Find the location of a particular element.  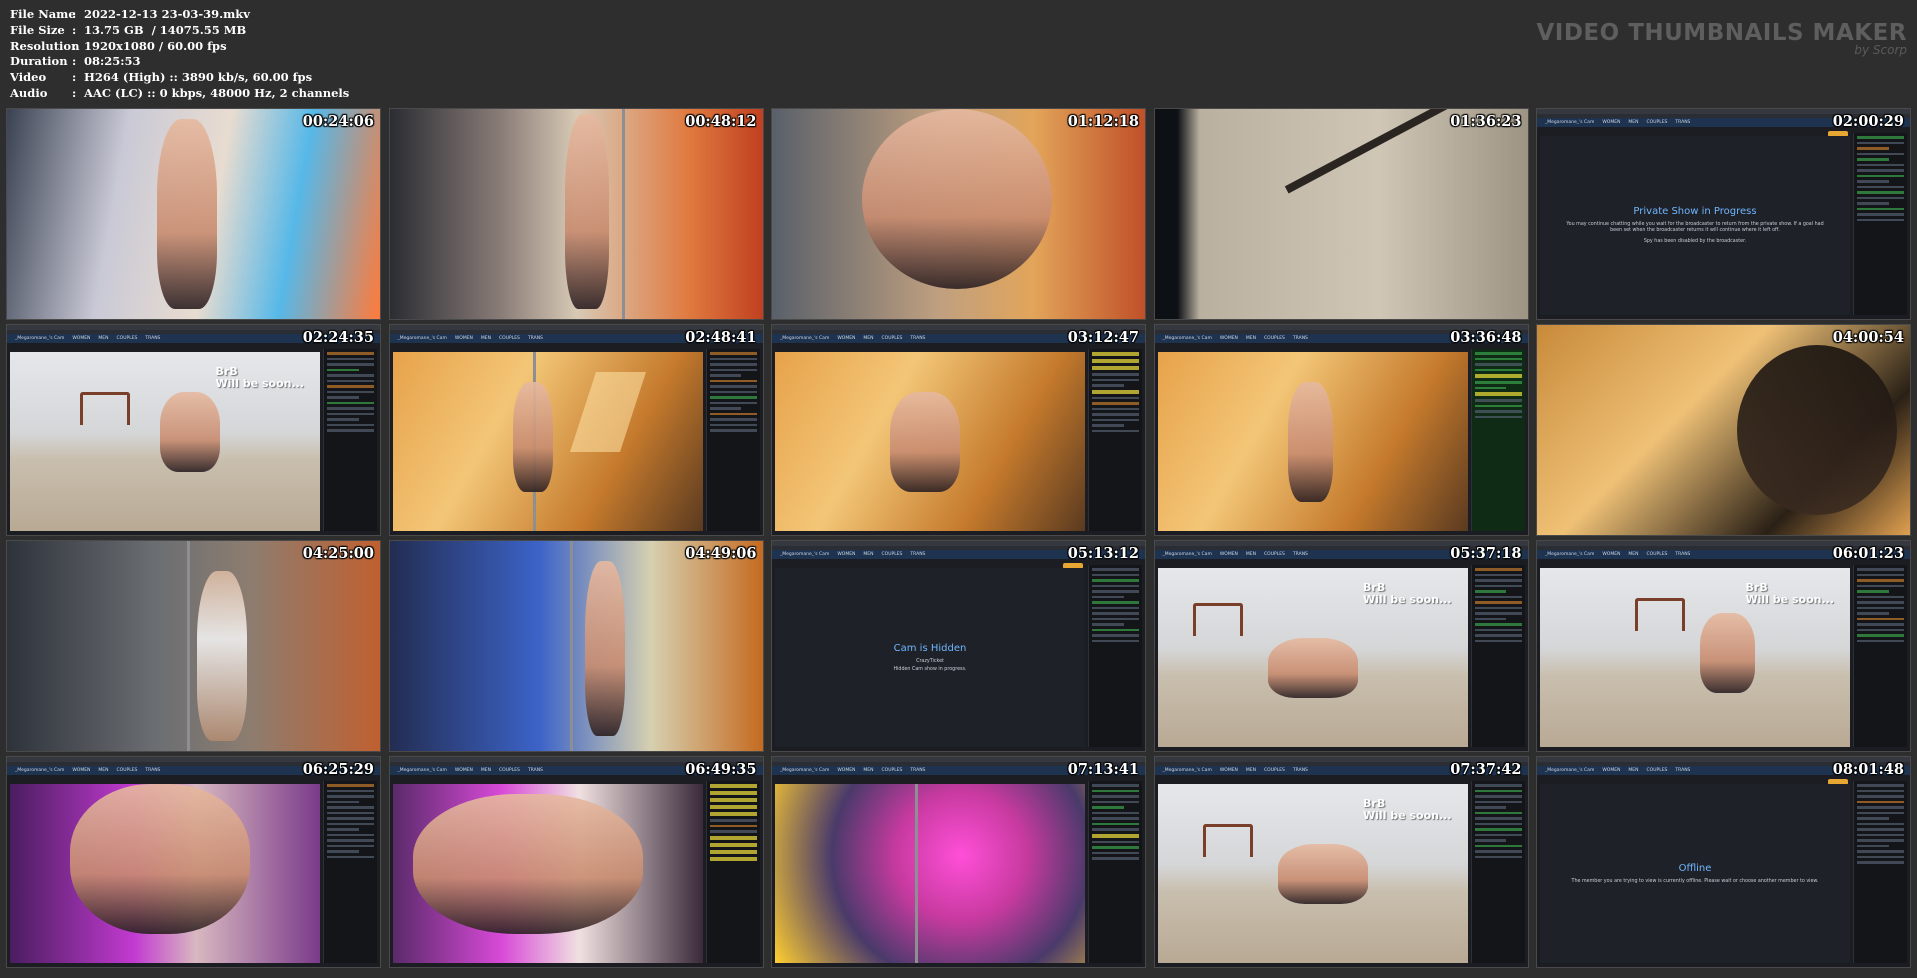

info-value: 08:25:53 is located at coordinates (112, 61).